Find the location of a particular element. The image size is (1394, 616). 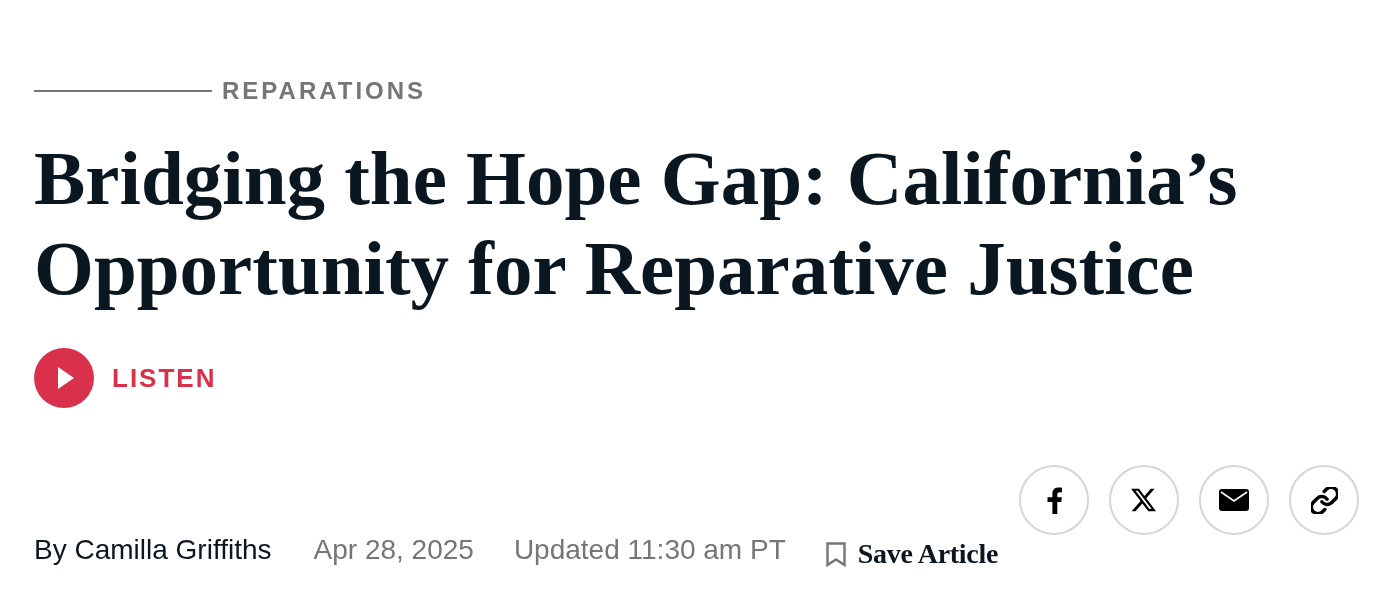

listen-button: LISTEN is located at coordinates (125, 378).